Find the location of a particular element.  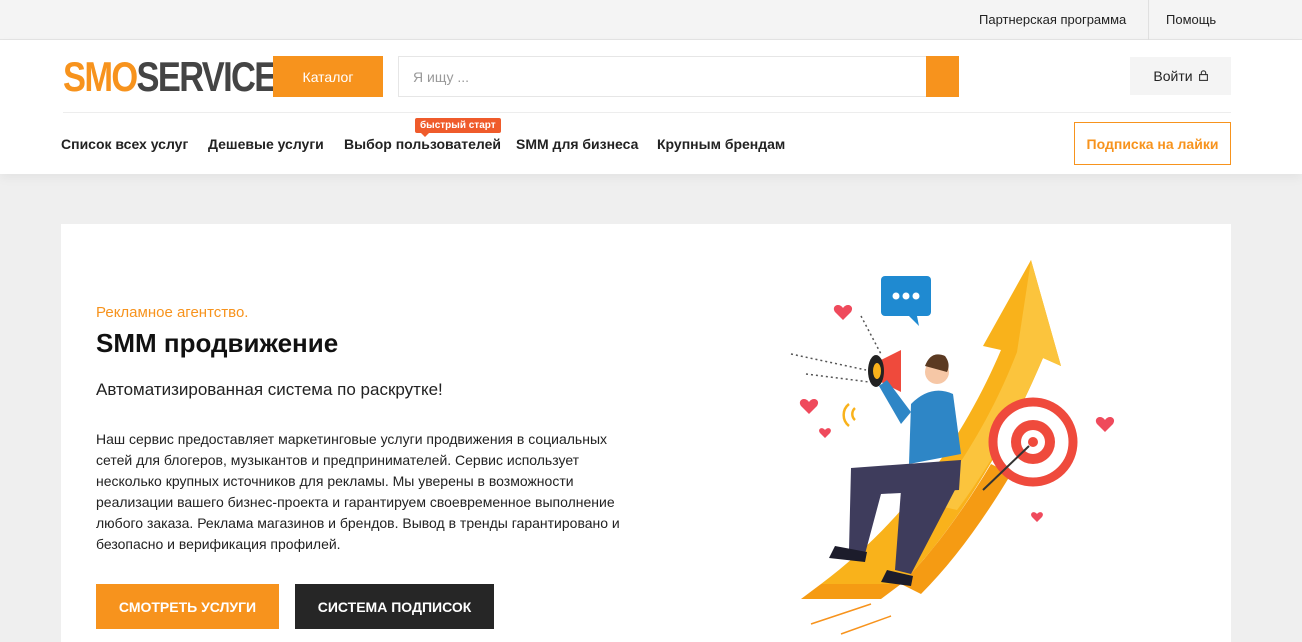

top-bar: Партнерская программа Помощь is located at coordinates (651, 20).